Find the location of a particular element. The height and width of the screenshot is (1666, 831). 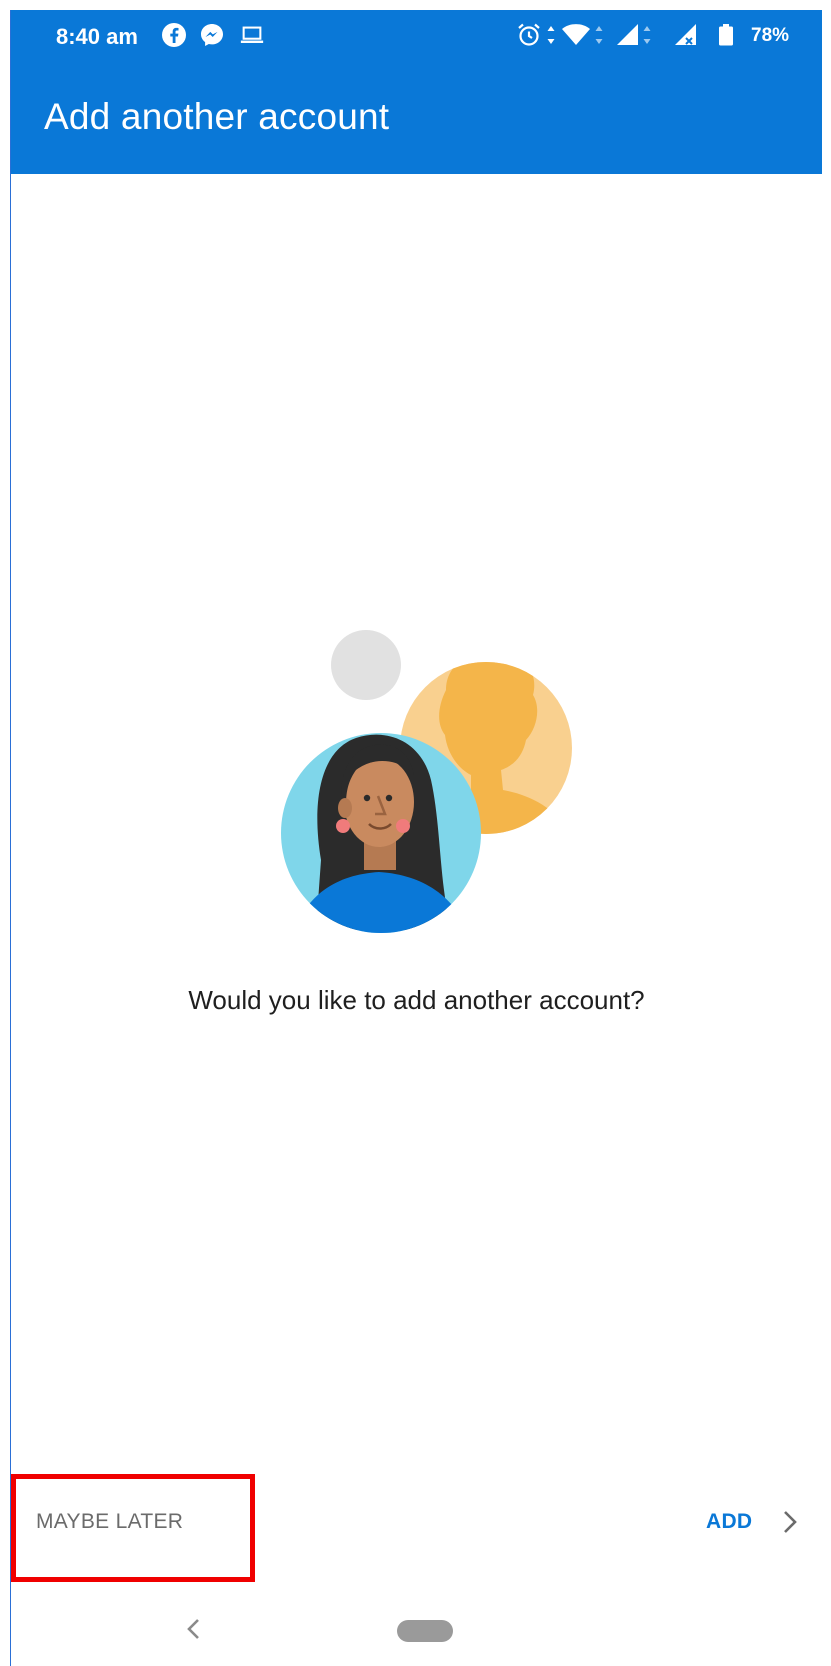

facebook-icon is located at coordinates (174, 35).